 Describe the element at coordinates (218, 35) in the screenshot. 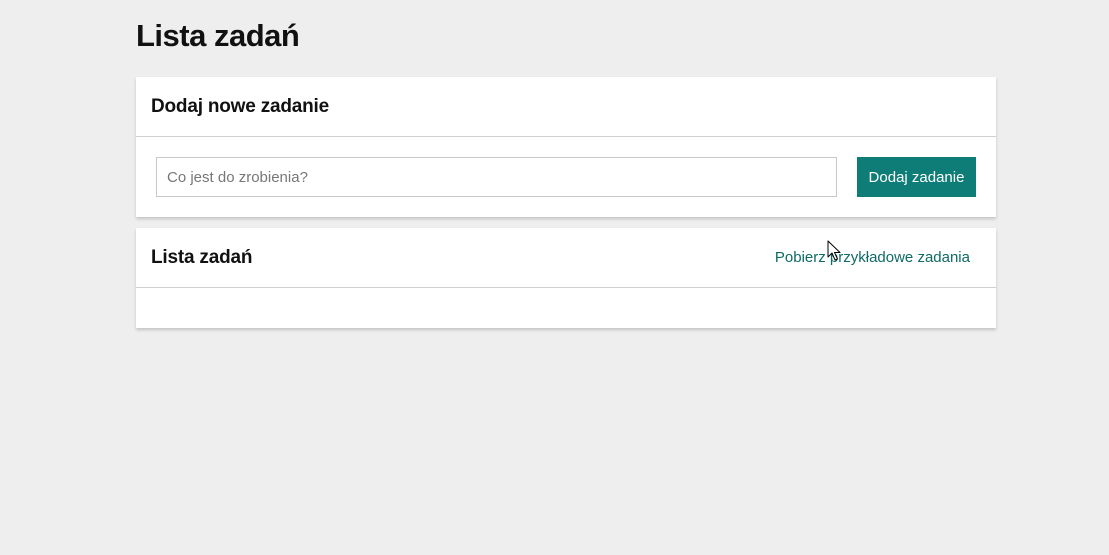

I see `page-title: Lista zadań` at that location.